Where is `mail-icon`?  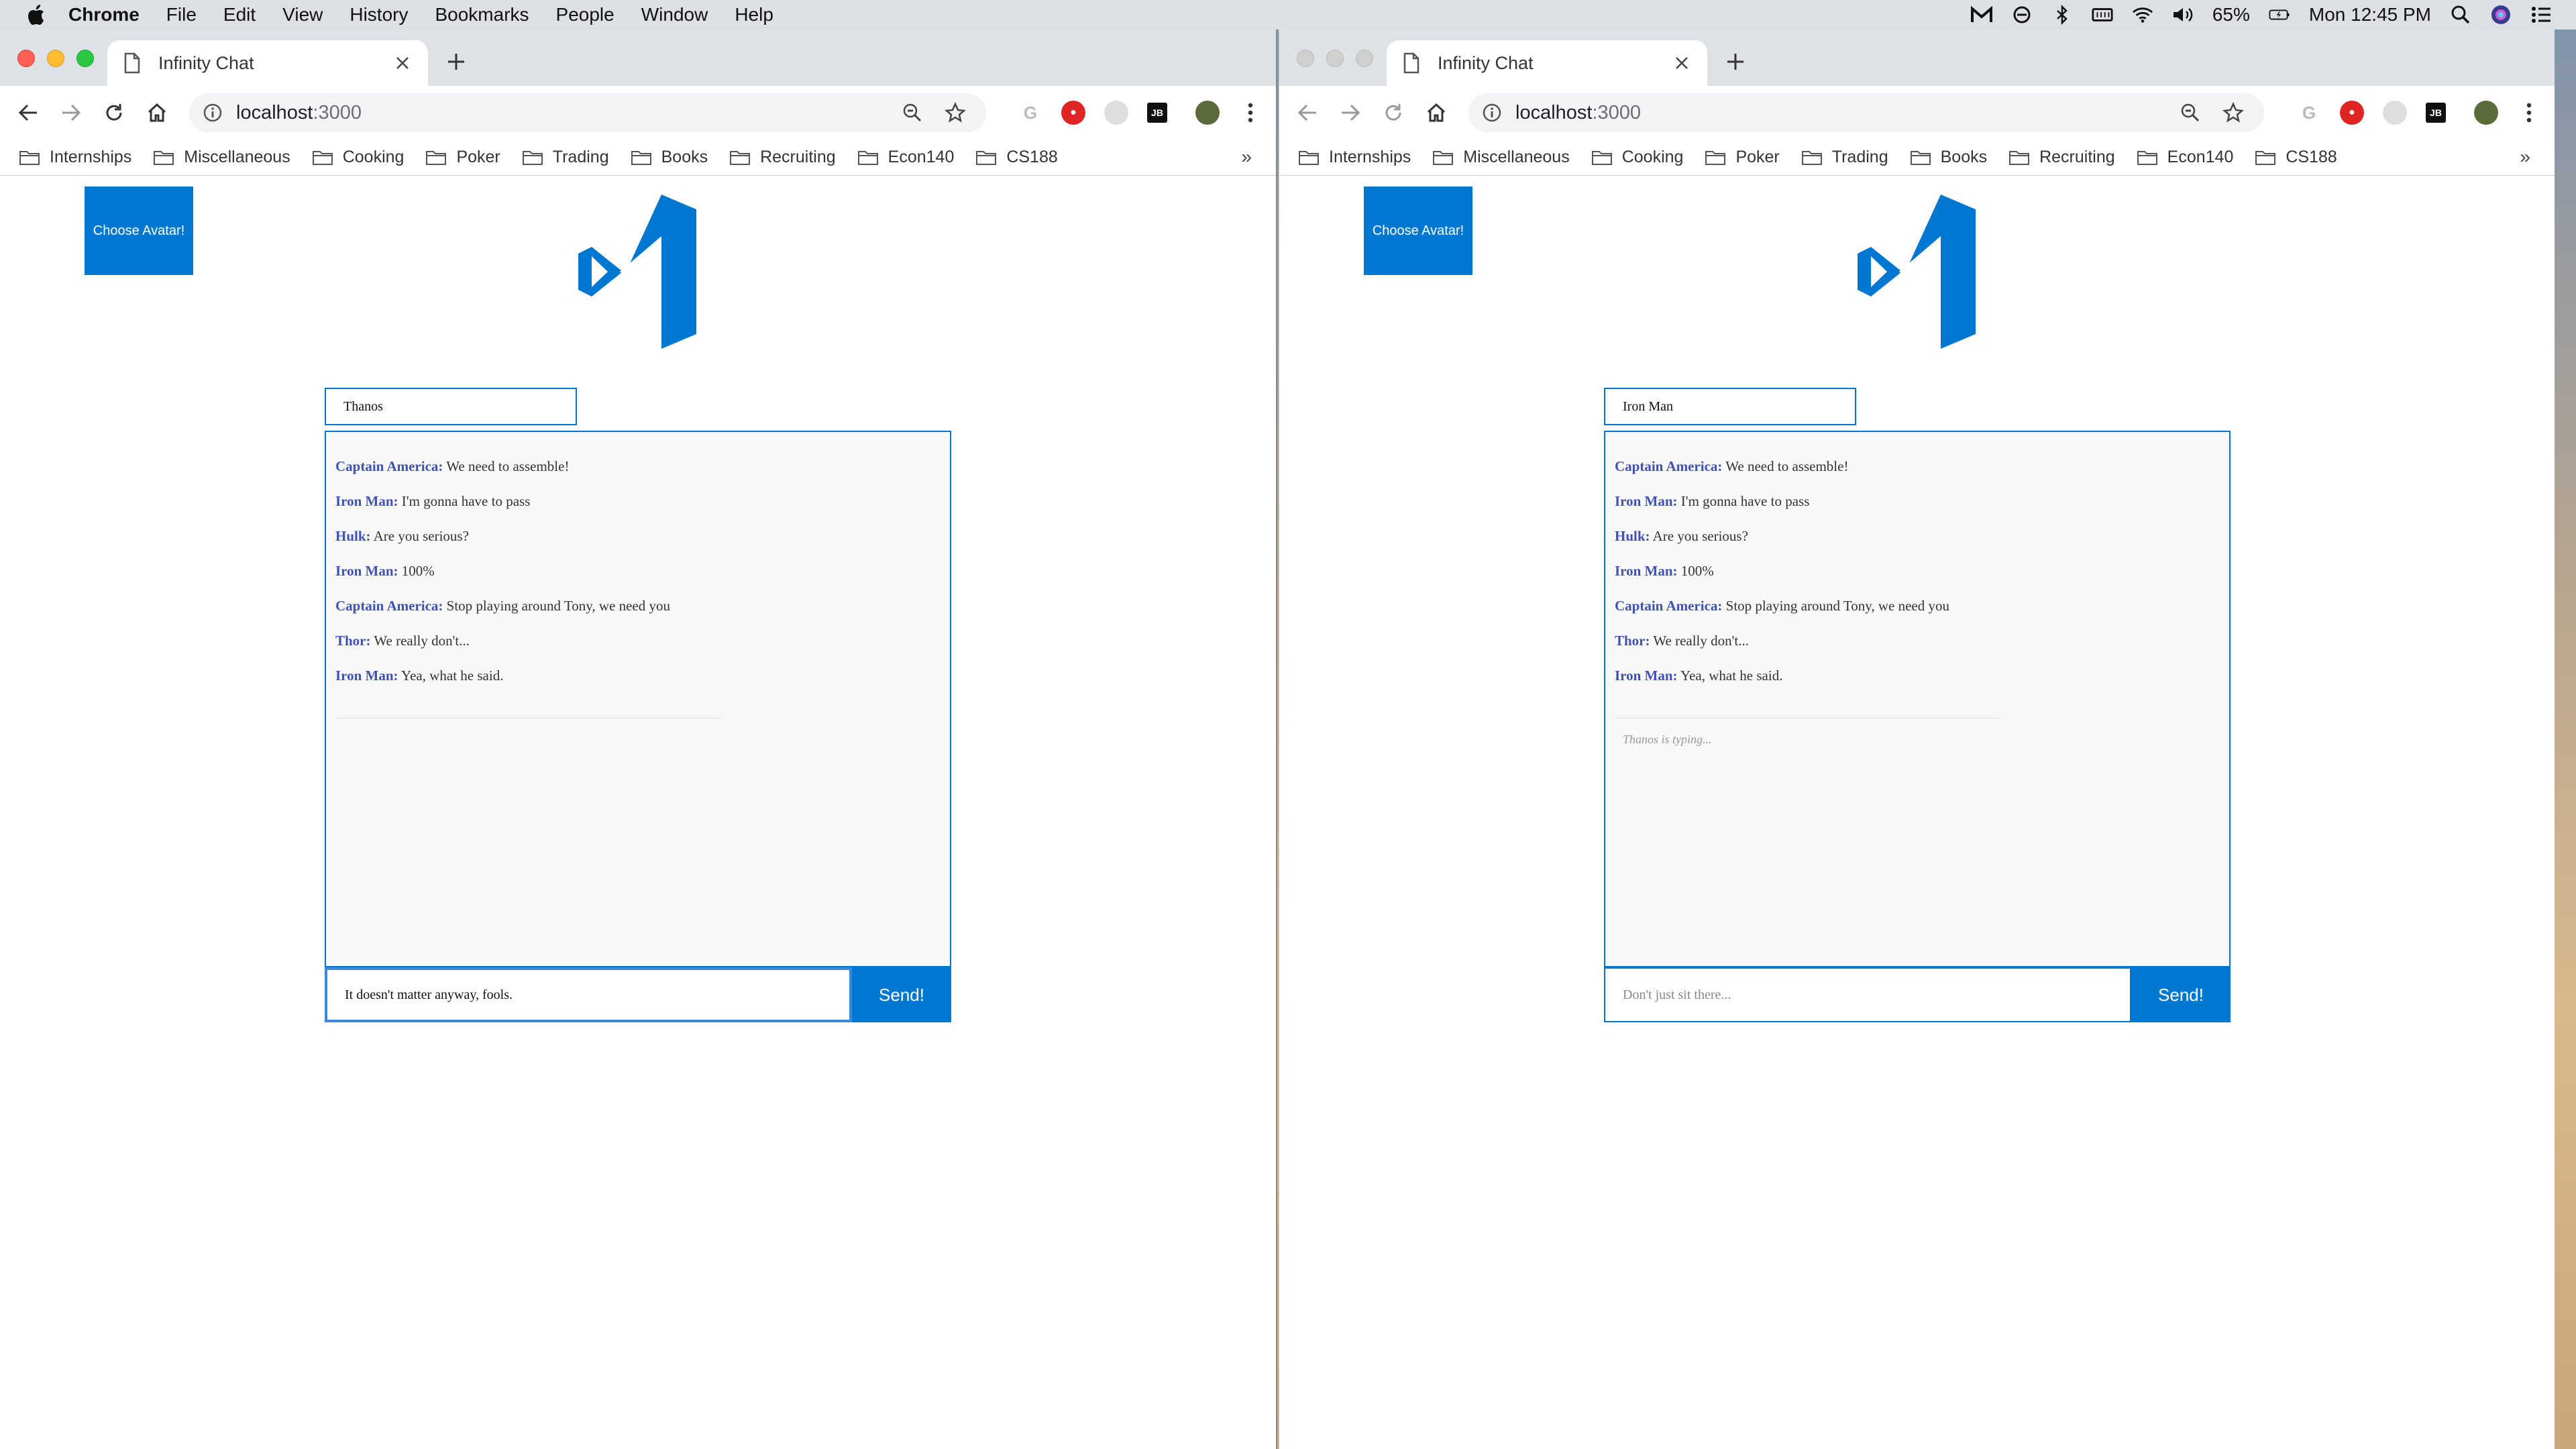
mail-icon is located at coordinates (1981, 14).